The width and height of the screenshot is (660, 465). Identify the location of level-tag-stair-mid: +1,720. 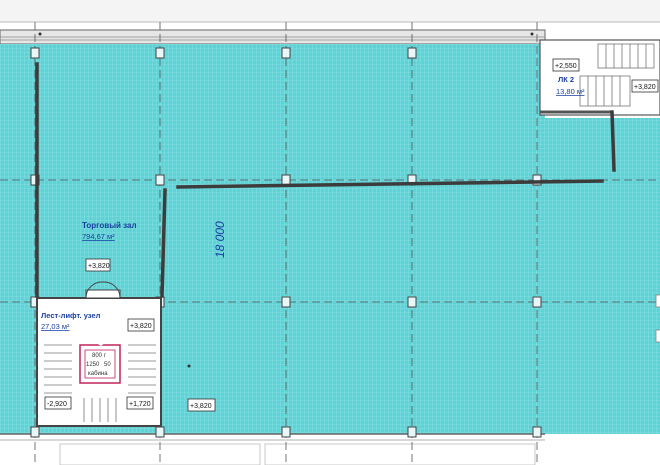
(140, 403).